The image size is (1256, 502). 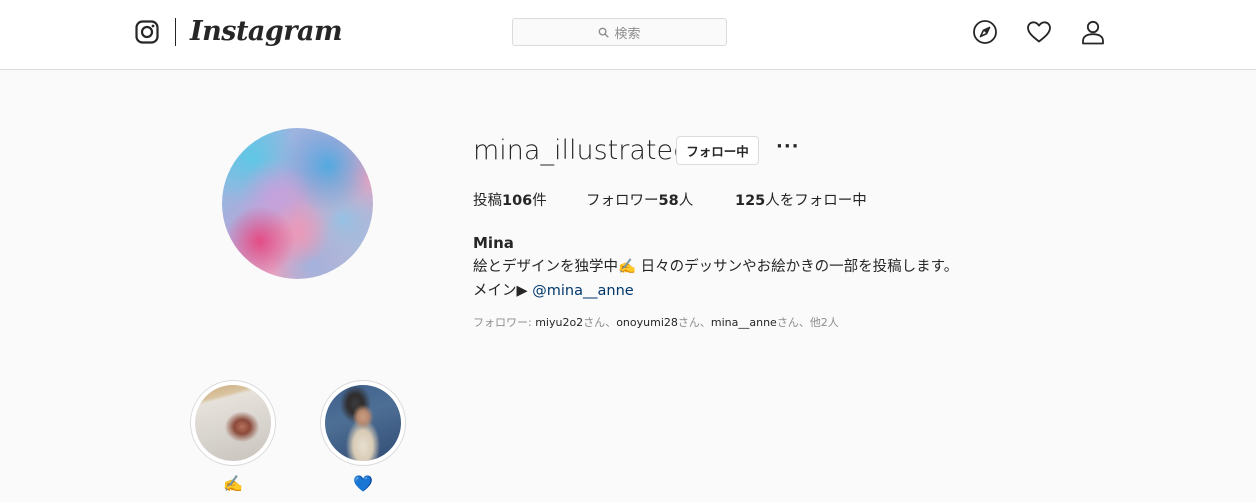 I want to click on following-button: フォロー中, so click(x=717, y=150).